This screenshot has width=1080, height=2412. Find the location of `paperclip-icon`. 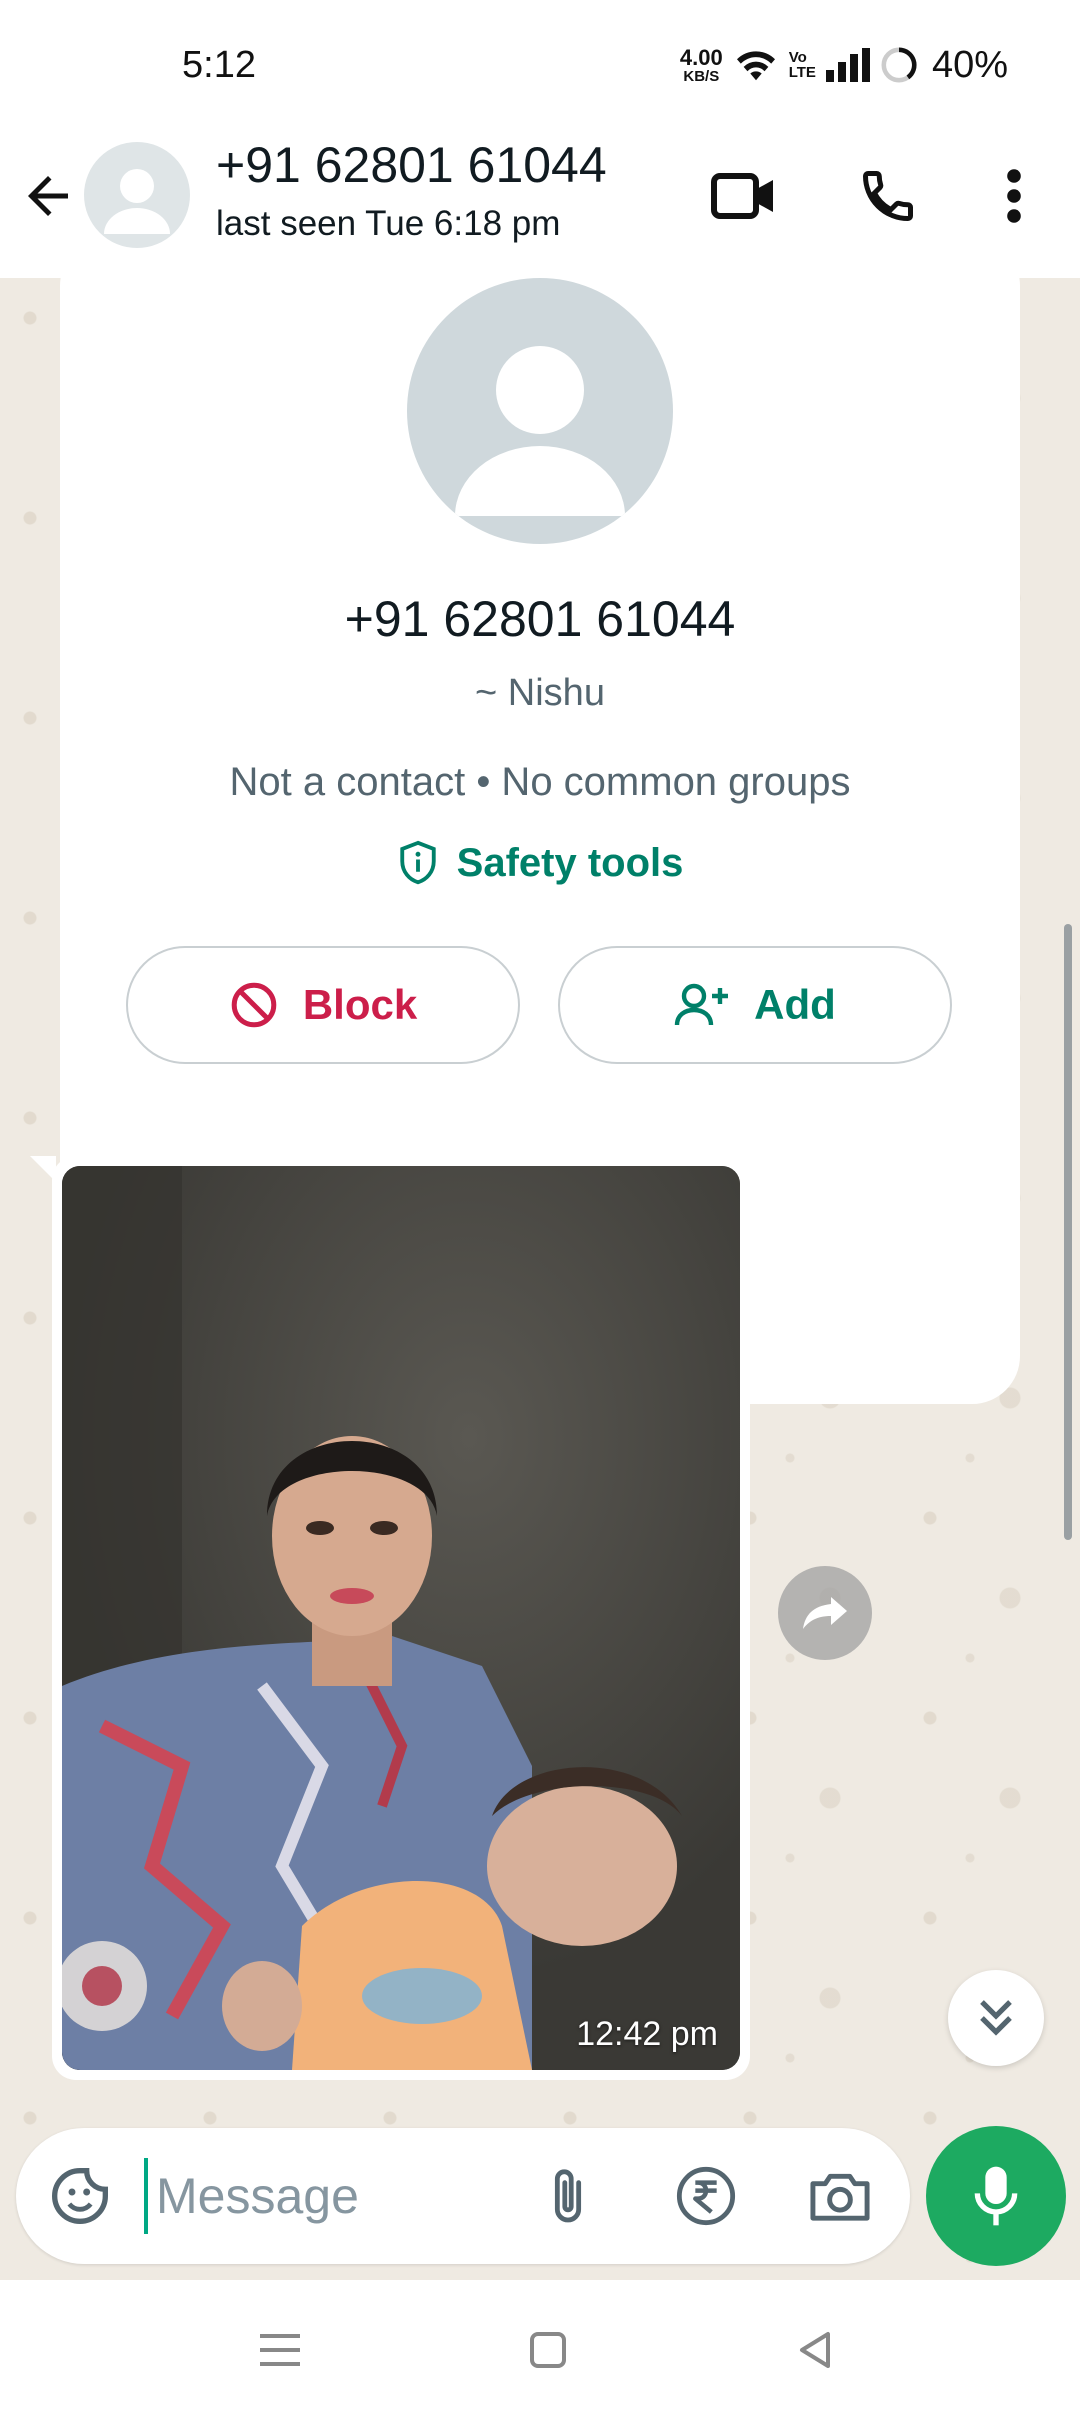

paperclip-icon is located at coordinates (568, 2196).